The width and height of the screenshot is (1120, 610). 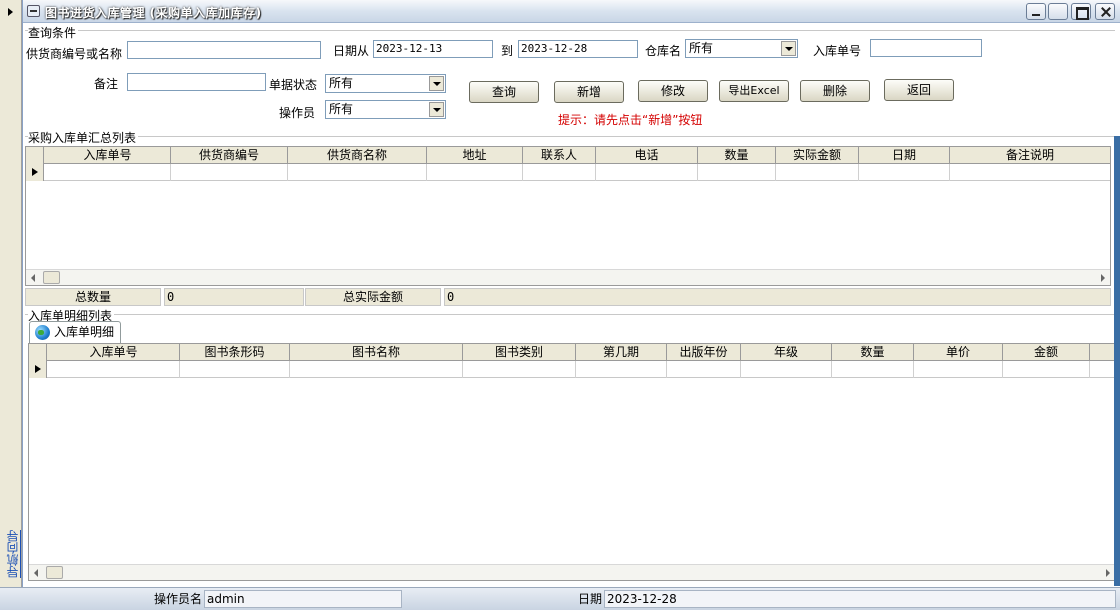 What do you see at coordinates (153, 13) in the screenshot?
I see `window-title: 图书进货入库管理 (采购单入库加库存)` at bounding box center [153, 13].